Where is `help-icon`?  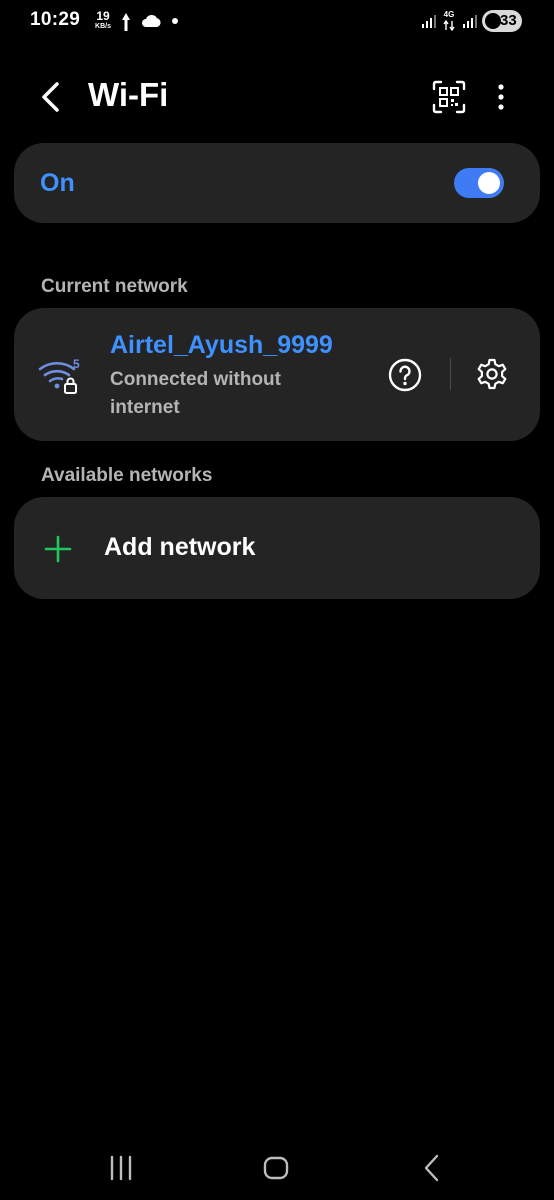 help-icon is located at coordinates (405, 375).